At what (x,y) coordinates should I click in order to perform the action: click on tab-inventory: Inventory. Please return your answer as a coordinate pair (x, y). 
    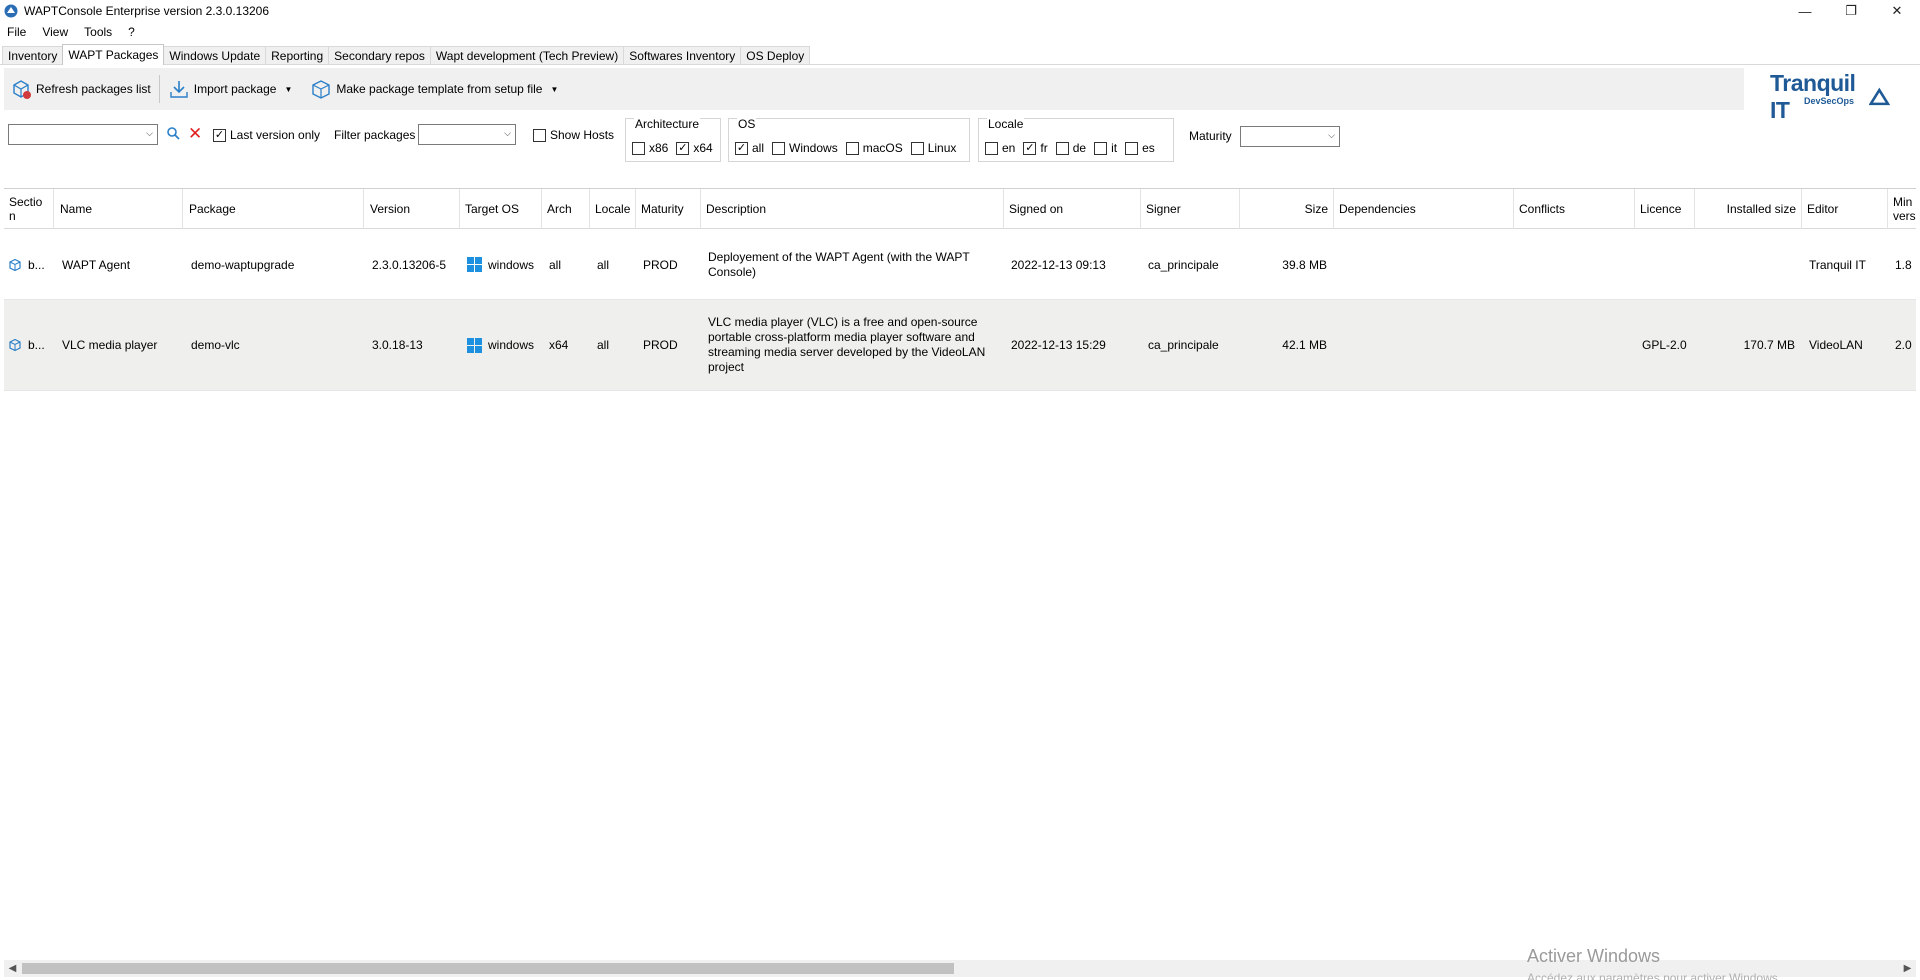
    Looking at the image, I should click on (33, 55).